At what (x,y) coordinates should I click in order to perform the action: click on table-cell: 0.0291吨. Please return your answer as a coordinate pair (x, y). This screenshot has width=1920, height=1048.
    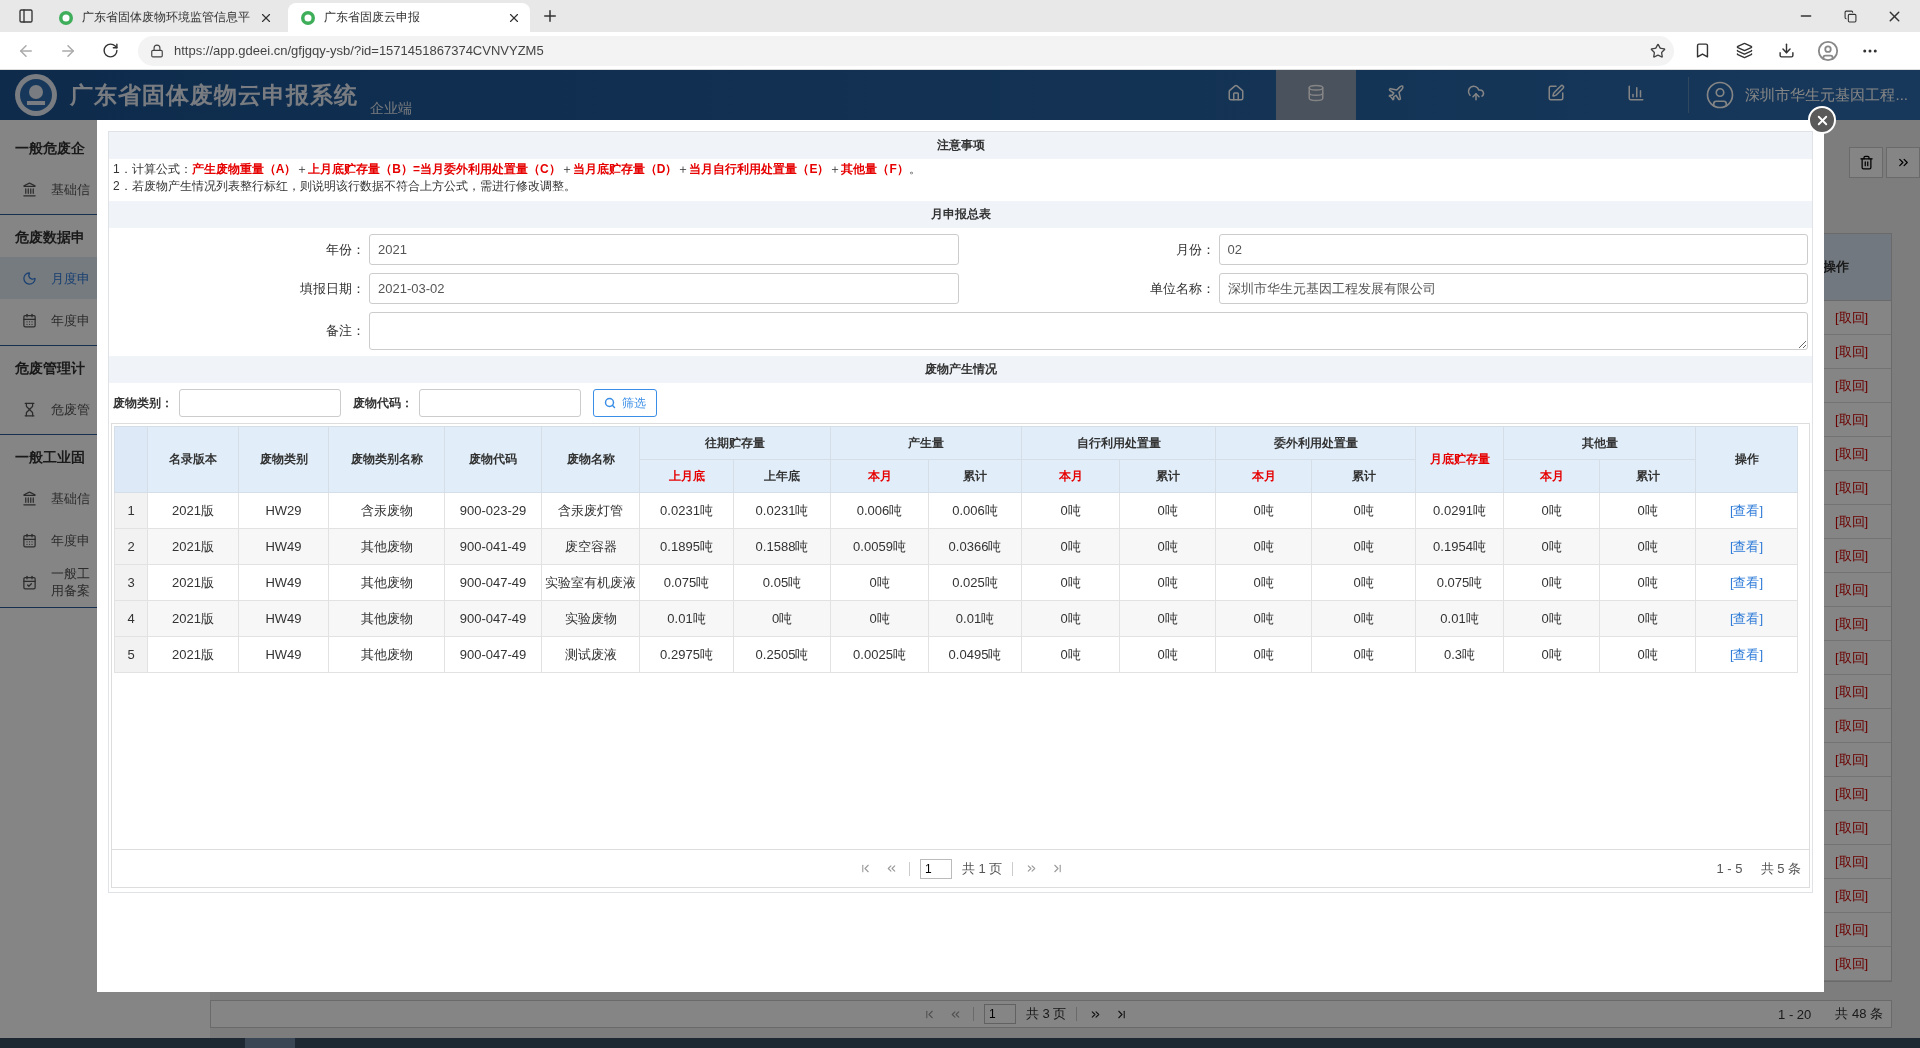
    Looking at the image, I should click on (1459, 510).